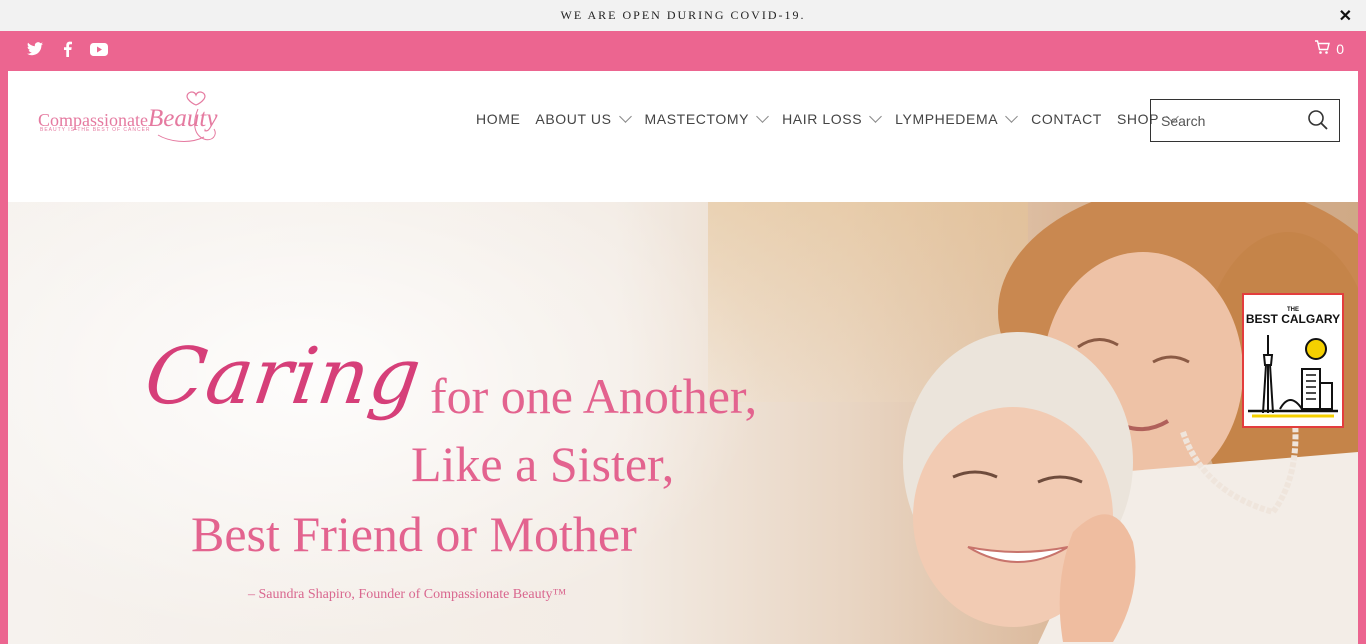 The image size is (1366, 644). What do you see at coordinates (697, 119) in the screenshot?
I see `nav-mastectomy-label: MASTECTOMY` at bounding box center [697, 119].